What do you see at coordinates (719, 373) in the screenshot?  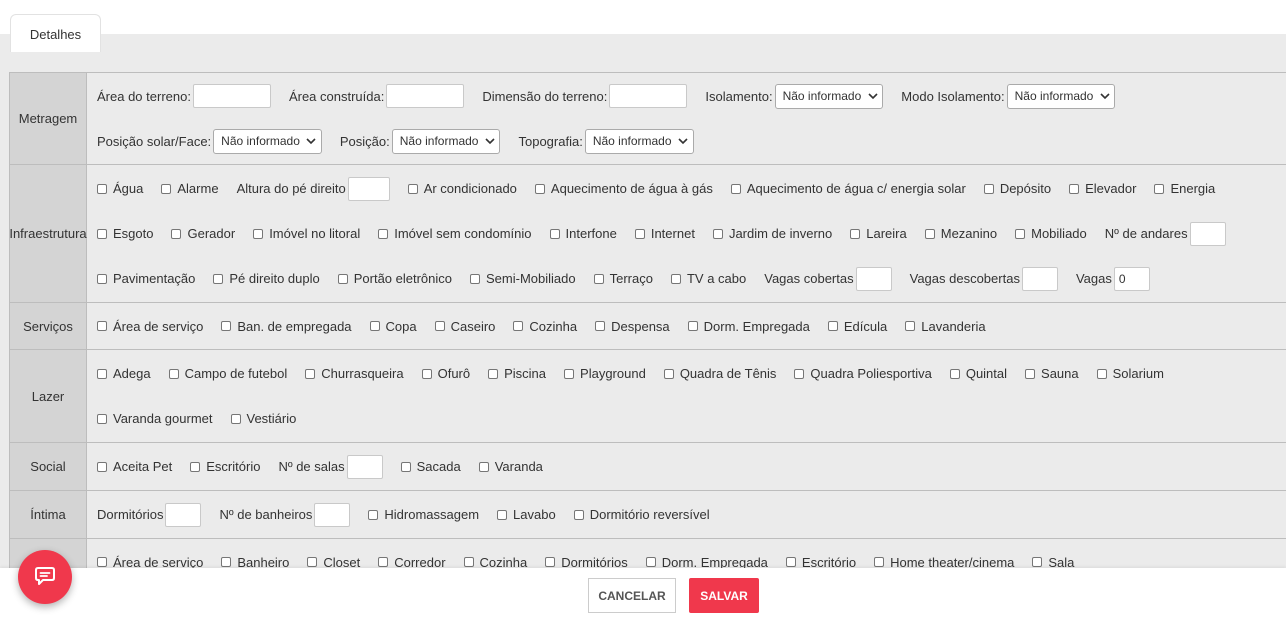 I see `checkbox-quadra-tenis: Quadra de Tênis` at bounding box center [719, 373].